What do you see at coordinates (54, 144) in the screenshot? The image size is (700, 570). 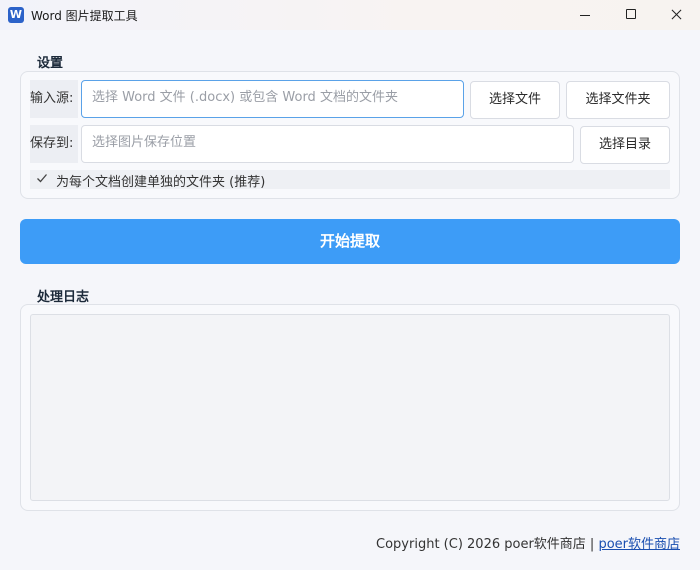 I see `save-label: 保存到:` at bounding box center [54, 144].